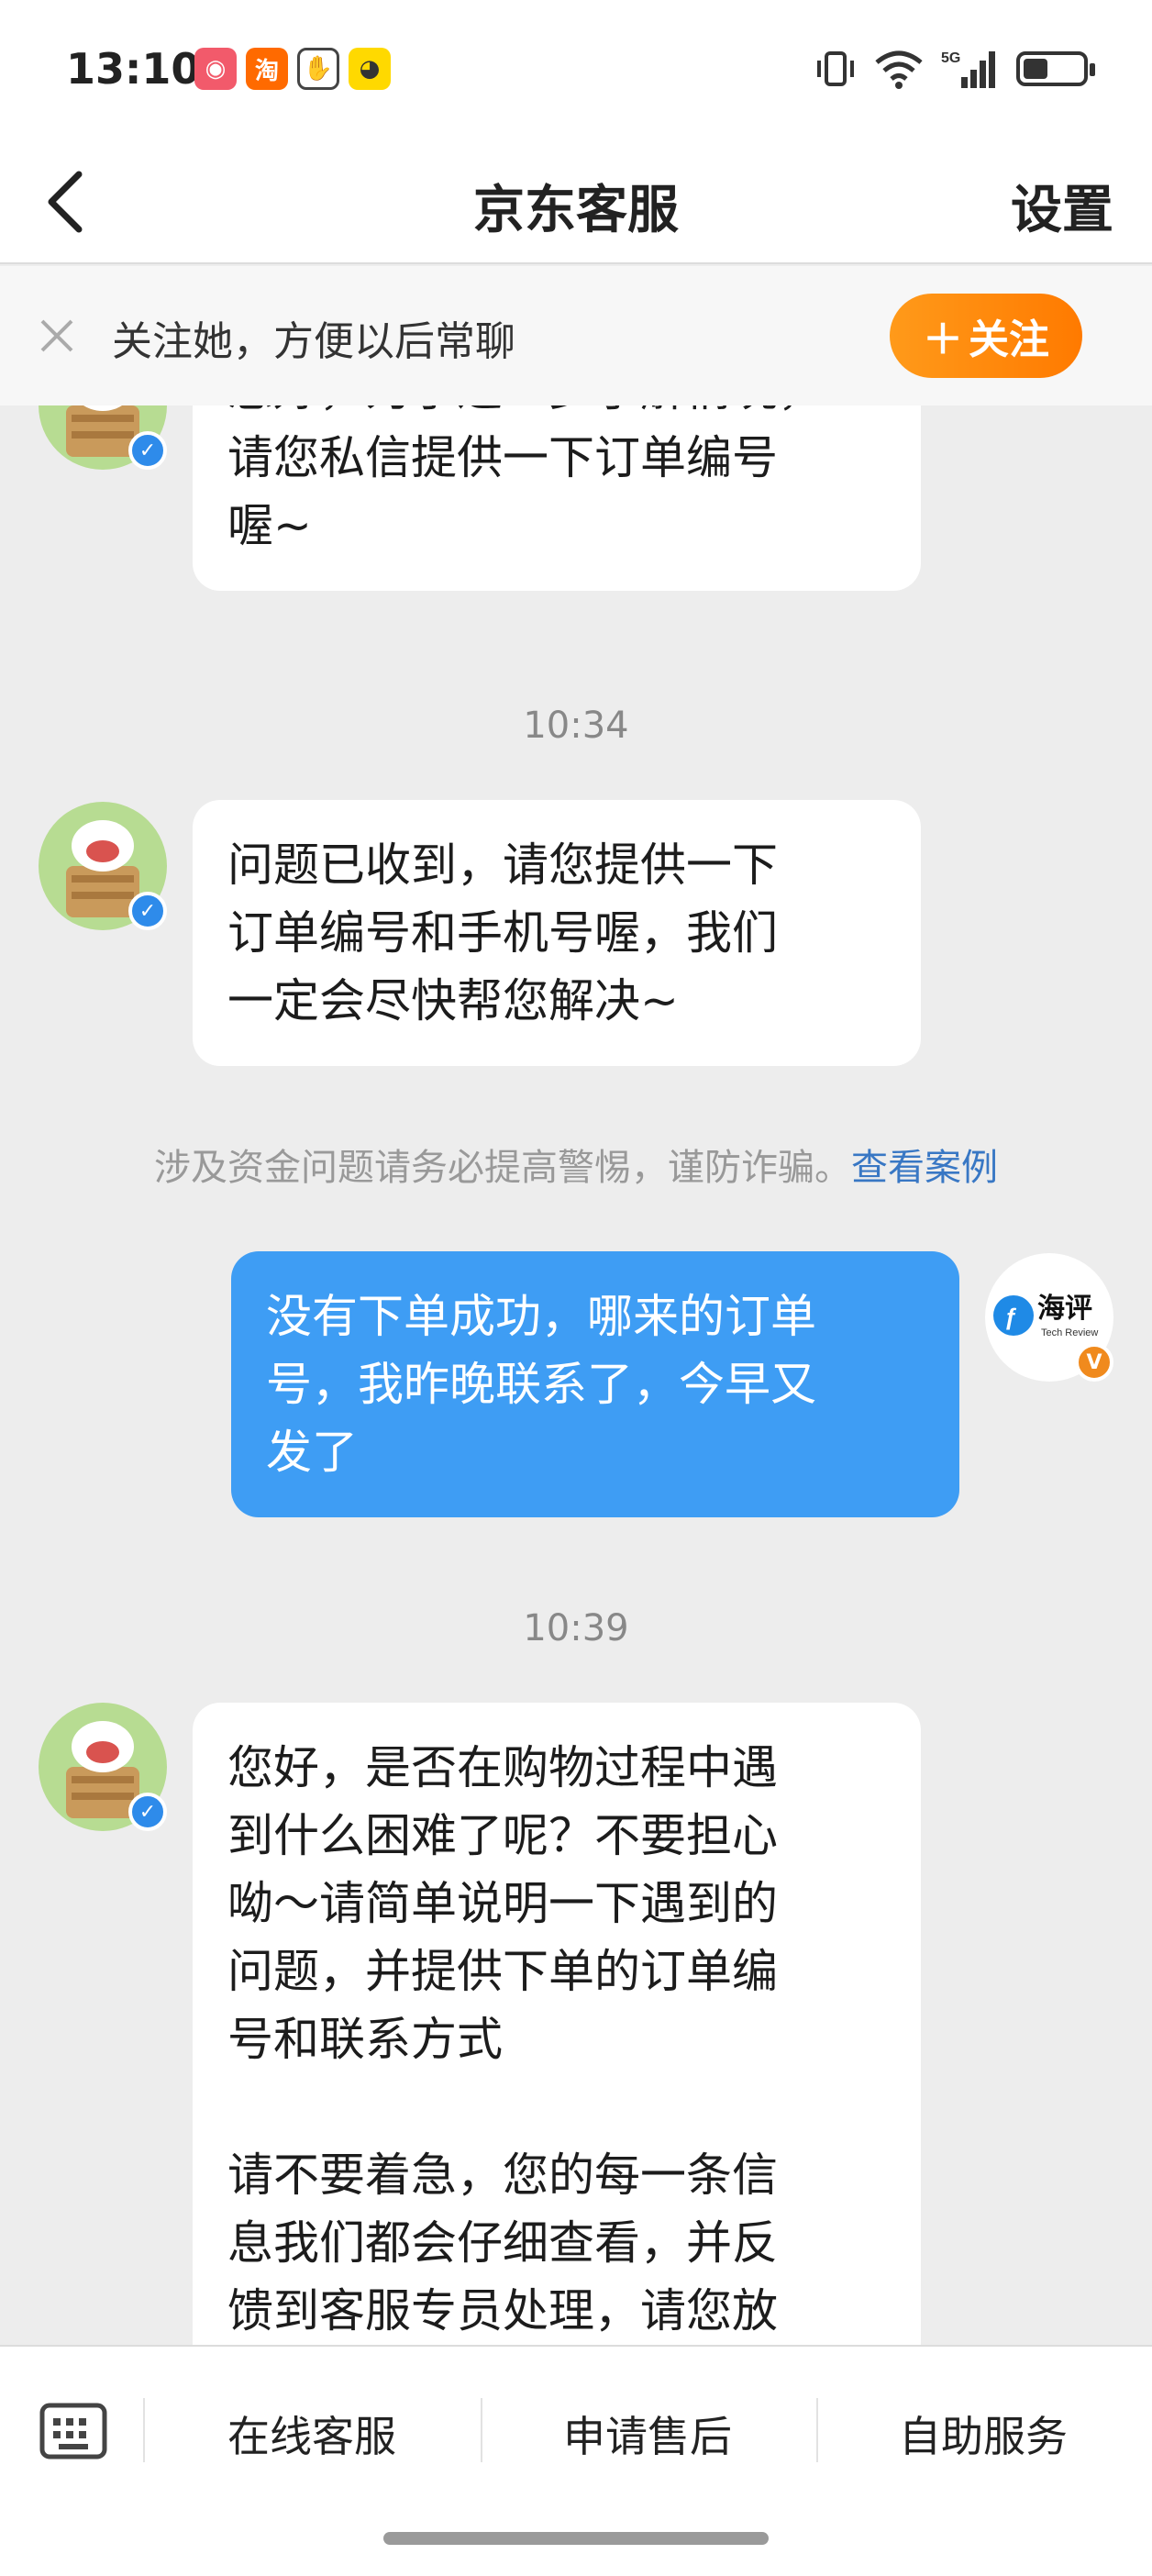  I want to click on message-bubble: 问题已收到，请您提供一下 订单编号和手机号喔，我们 一定会尽快帮您解决~, so click(557, 933).